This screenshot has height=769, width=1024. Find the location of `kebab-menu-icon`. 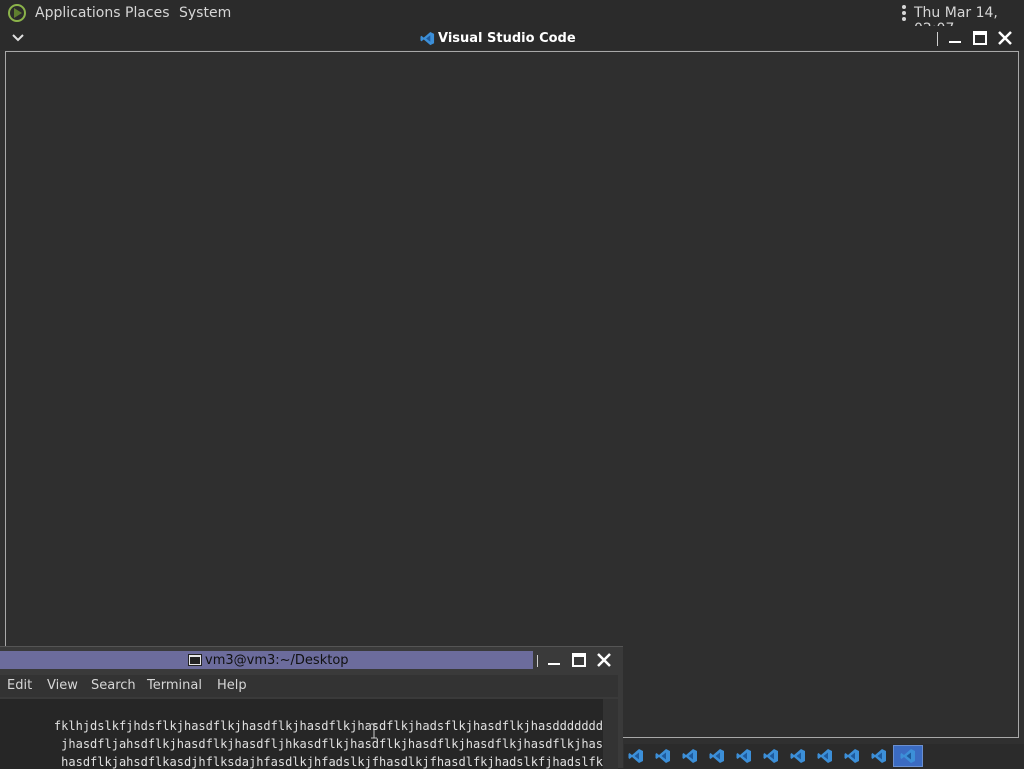

kebab-menu-icon is located at coordinates (904, 13).